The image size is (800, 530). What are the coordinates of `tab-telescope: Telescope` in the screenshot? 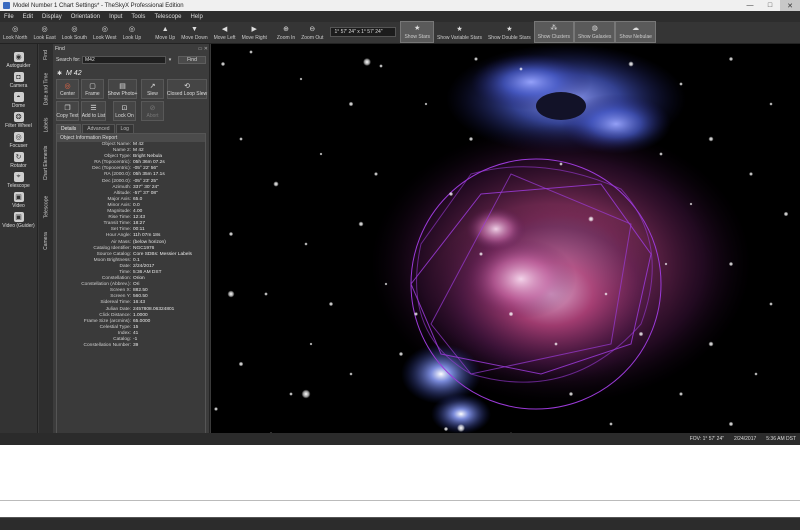 It's located at (46, 207).